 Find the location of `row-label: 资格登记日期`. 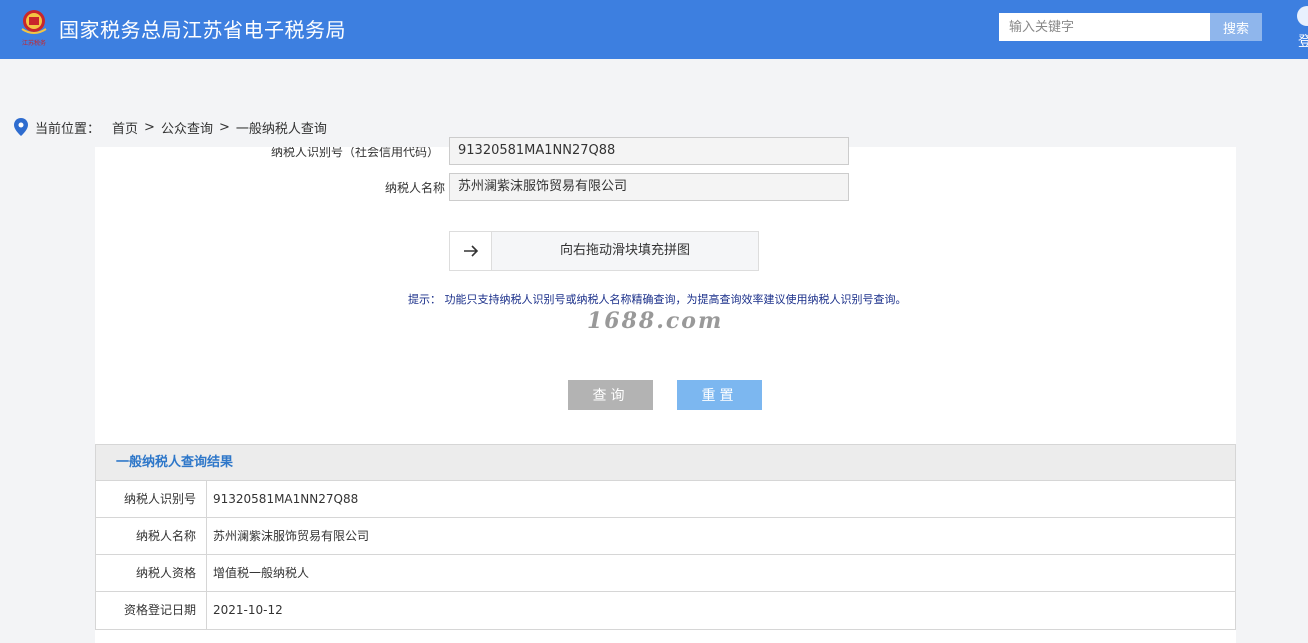

row-label: 资格登记日期 is located at coordinates (151, 610).